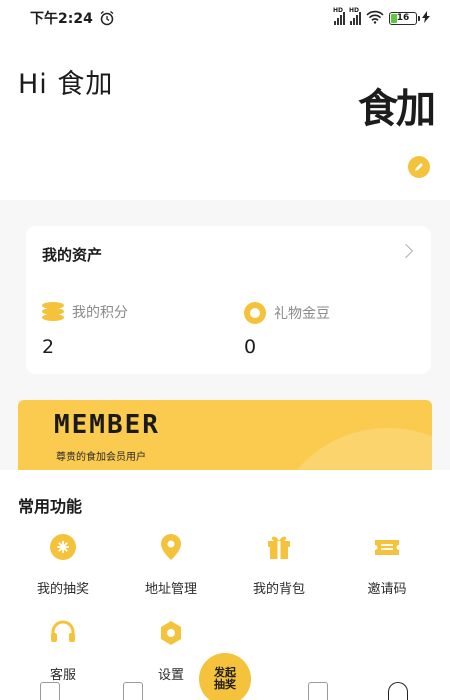  I want to click on assets-title: 我的资产, so click(72, 255).